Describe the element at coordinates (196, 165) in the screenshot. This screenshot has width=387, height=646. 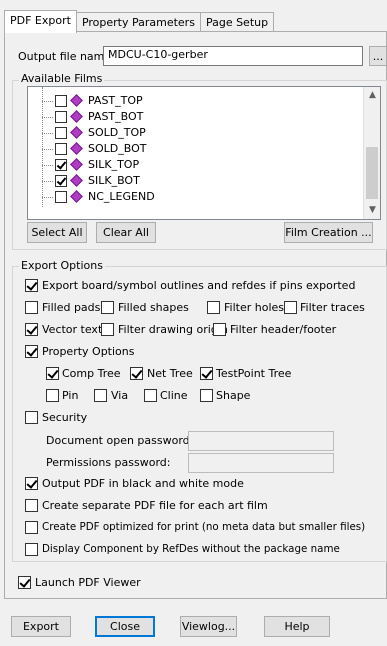
I see `film-item: SILK_TOP` at that location.